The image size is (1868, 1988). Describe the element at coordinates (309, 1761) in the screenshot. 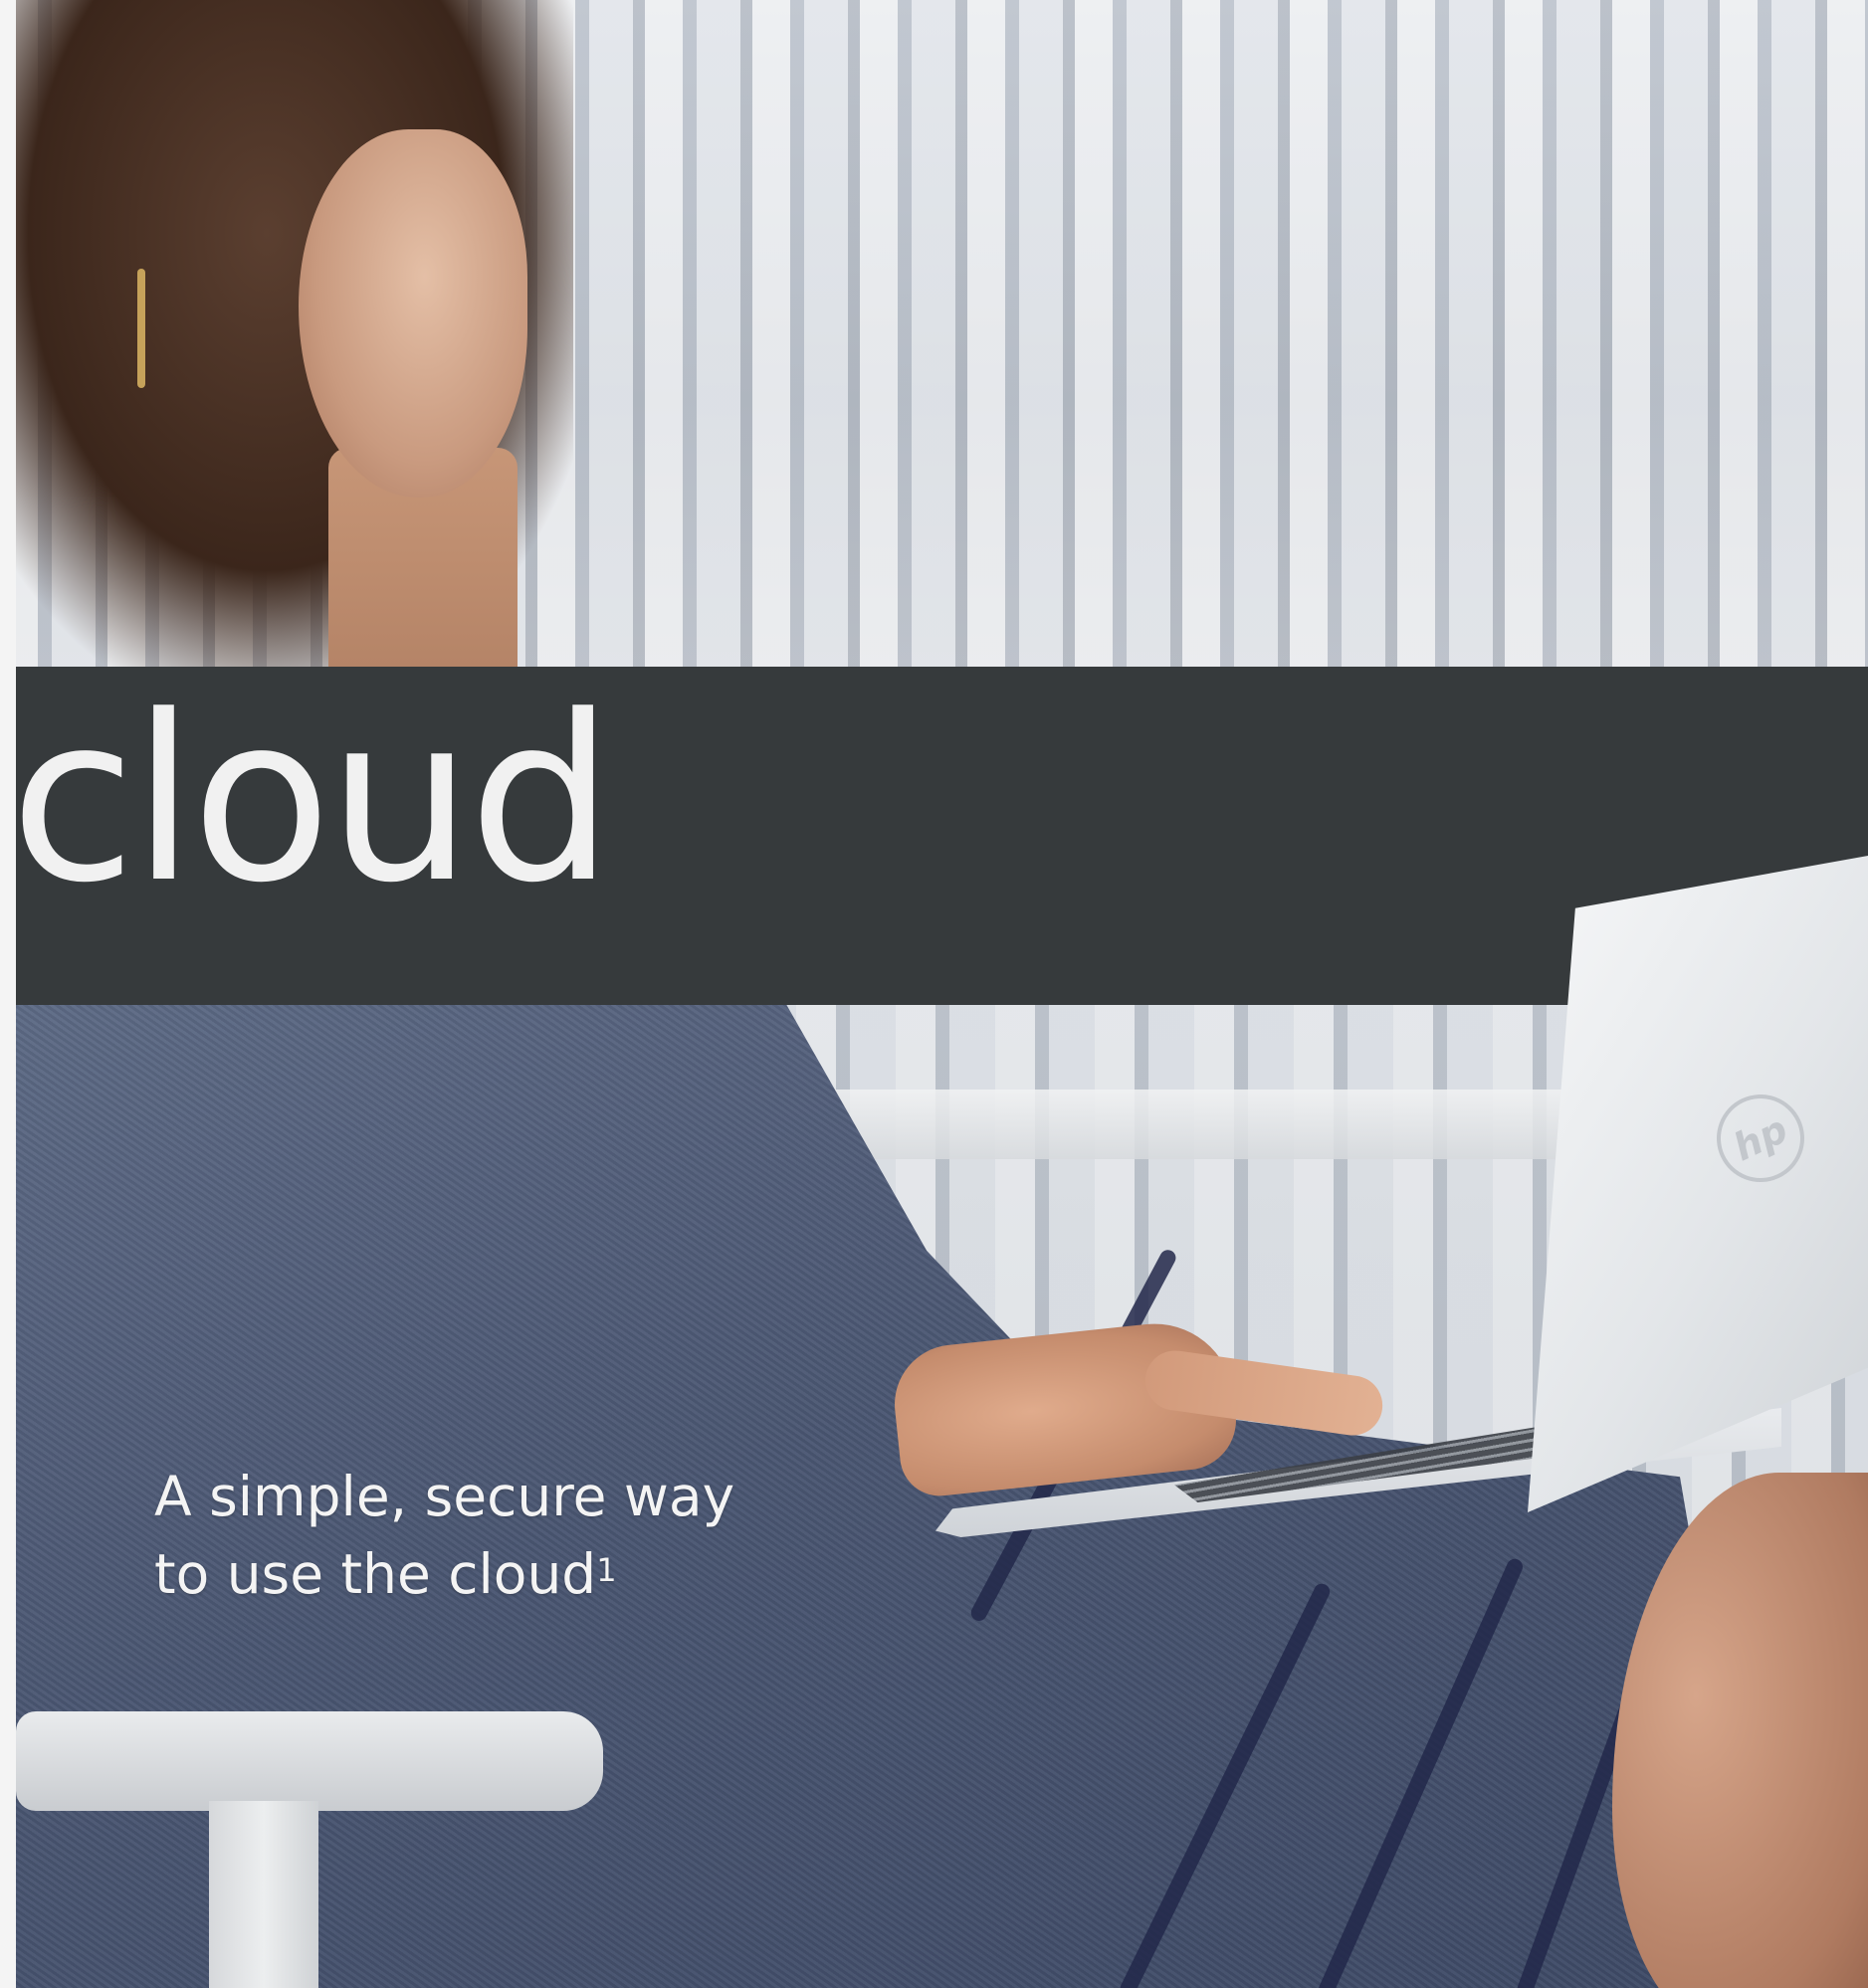

I see `chair-armrest` at that location.